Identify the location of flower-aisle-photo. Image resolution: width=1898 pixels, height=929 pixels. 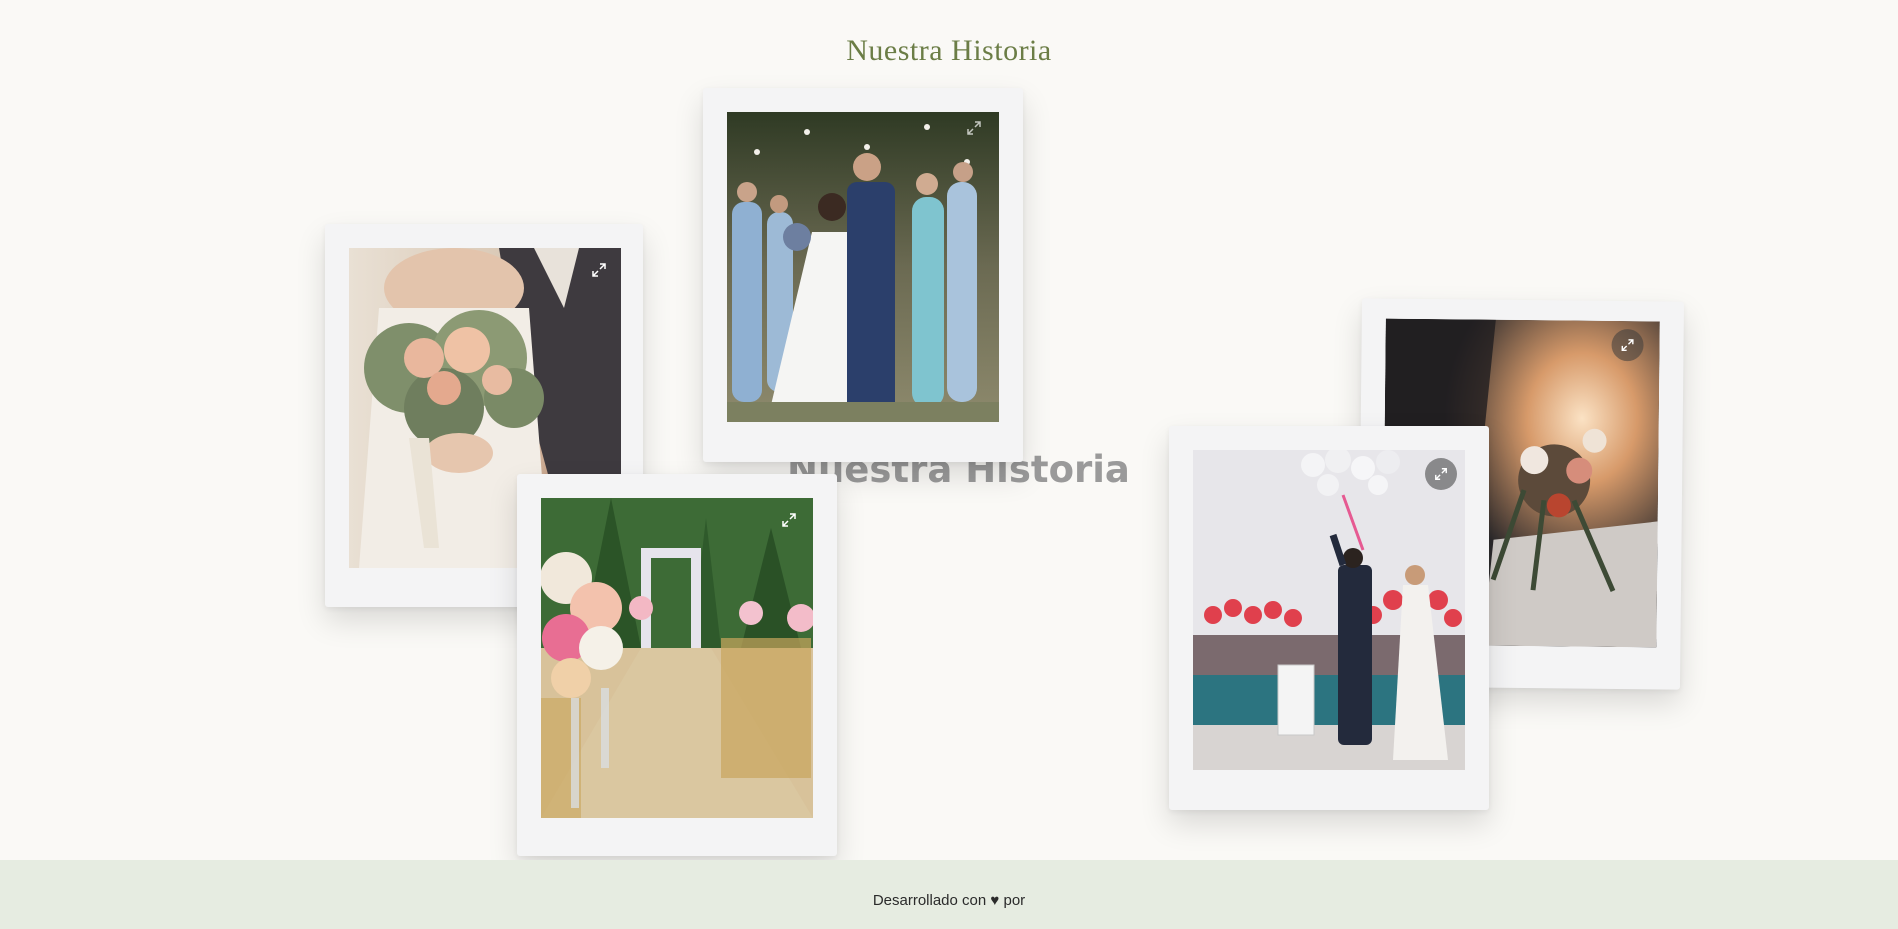
(677, 658).